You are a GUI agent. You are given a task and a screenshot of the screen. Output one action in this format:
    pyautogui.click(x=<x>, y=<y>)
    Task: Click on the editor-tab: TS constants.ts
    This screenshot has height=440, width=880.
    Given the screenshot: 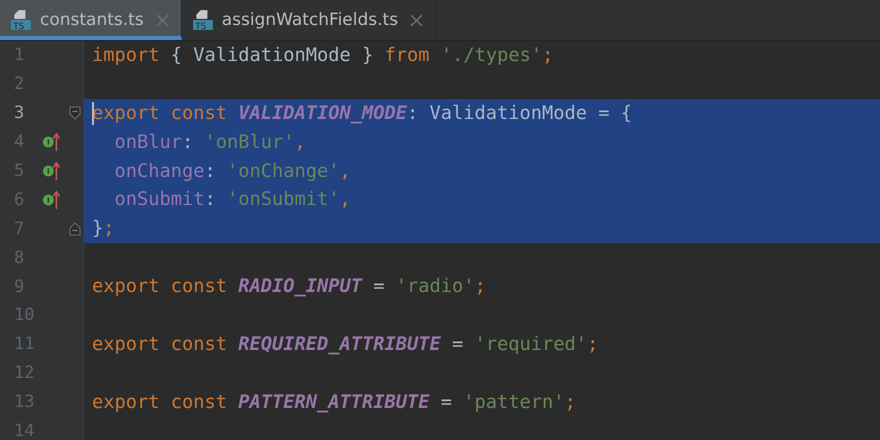 What is the action you would take?
    pyautogui.click(x=91, y=20)
    